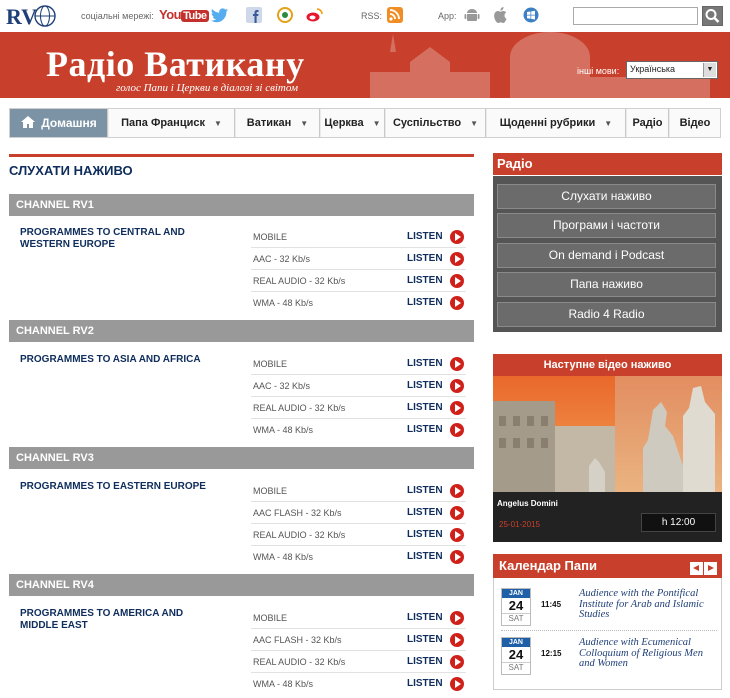  I want to click on programme-title: PROGRAMMES TO EASTERN EUROPE, so click(113, 486).